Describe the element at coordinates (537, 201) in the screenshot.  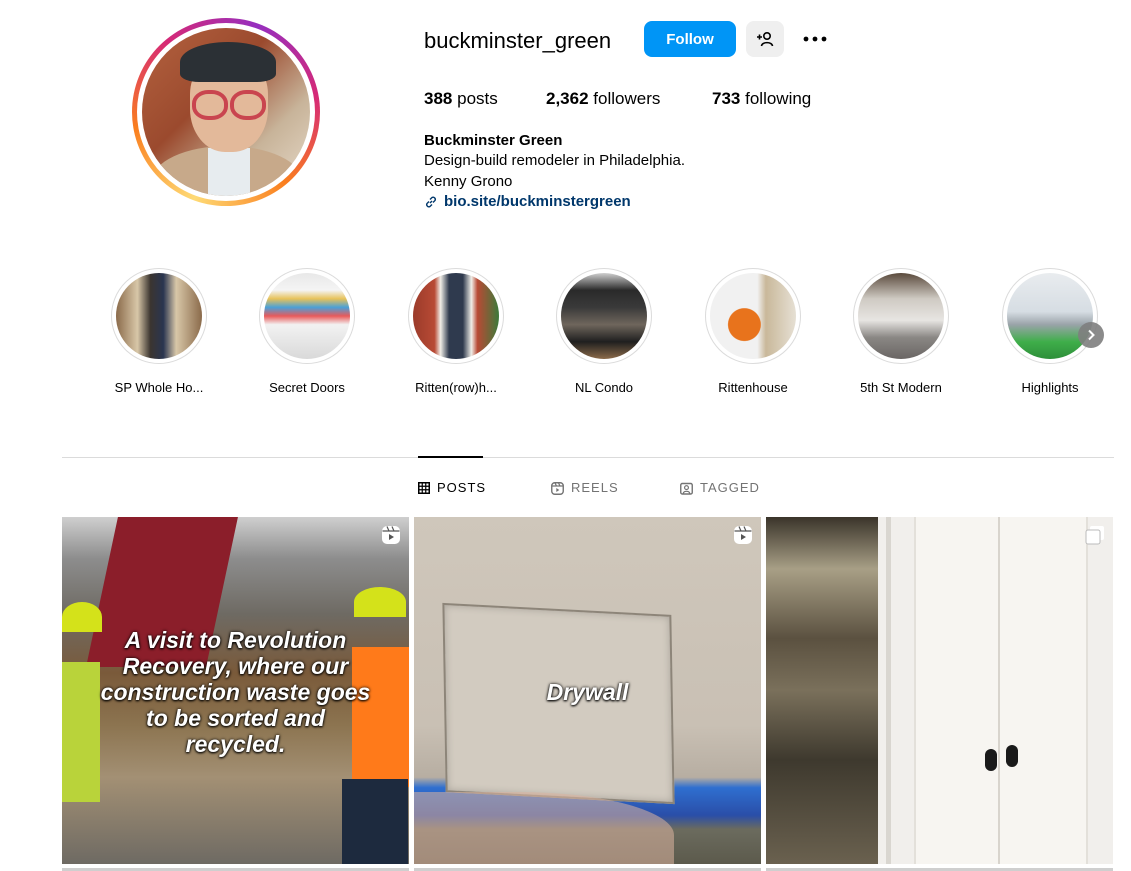
I see `bio-link-text: bio.site/buckminstergreen` at that location.